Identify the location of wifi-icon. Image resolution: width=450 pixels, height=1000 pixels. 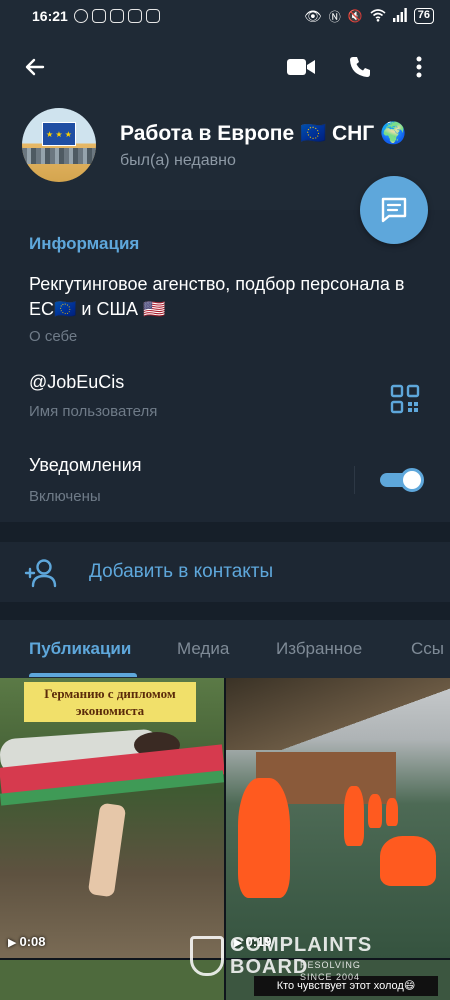
(378, 16).